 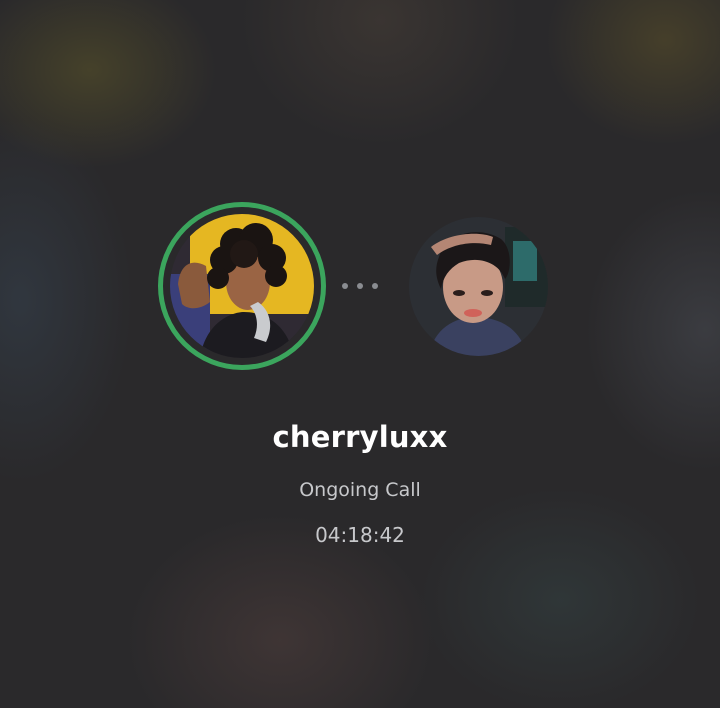 I want to click on caller-name: cherryluxx, so click(x=360, y=437).